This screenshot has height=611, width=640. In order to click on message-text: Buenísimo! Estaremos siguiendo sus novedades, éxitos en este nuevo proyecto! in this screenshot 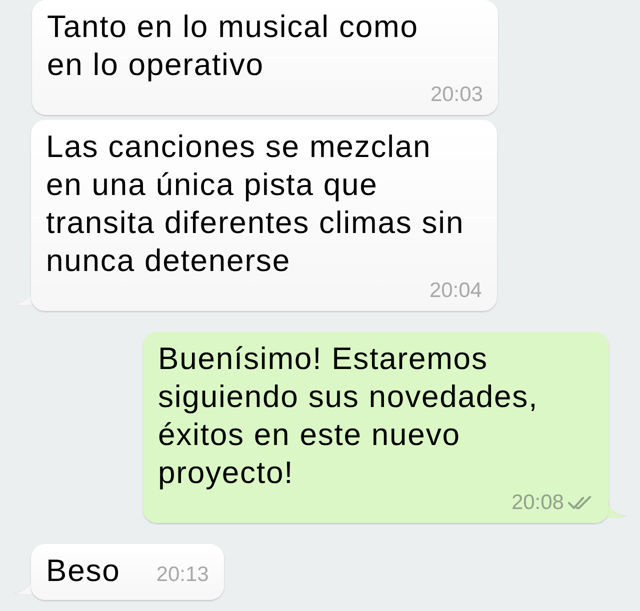, I will do `click(348, 416)`.